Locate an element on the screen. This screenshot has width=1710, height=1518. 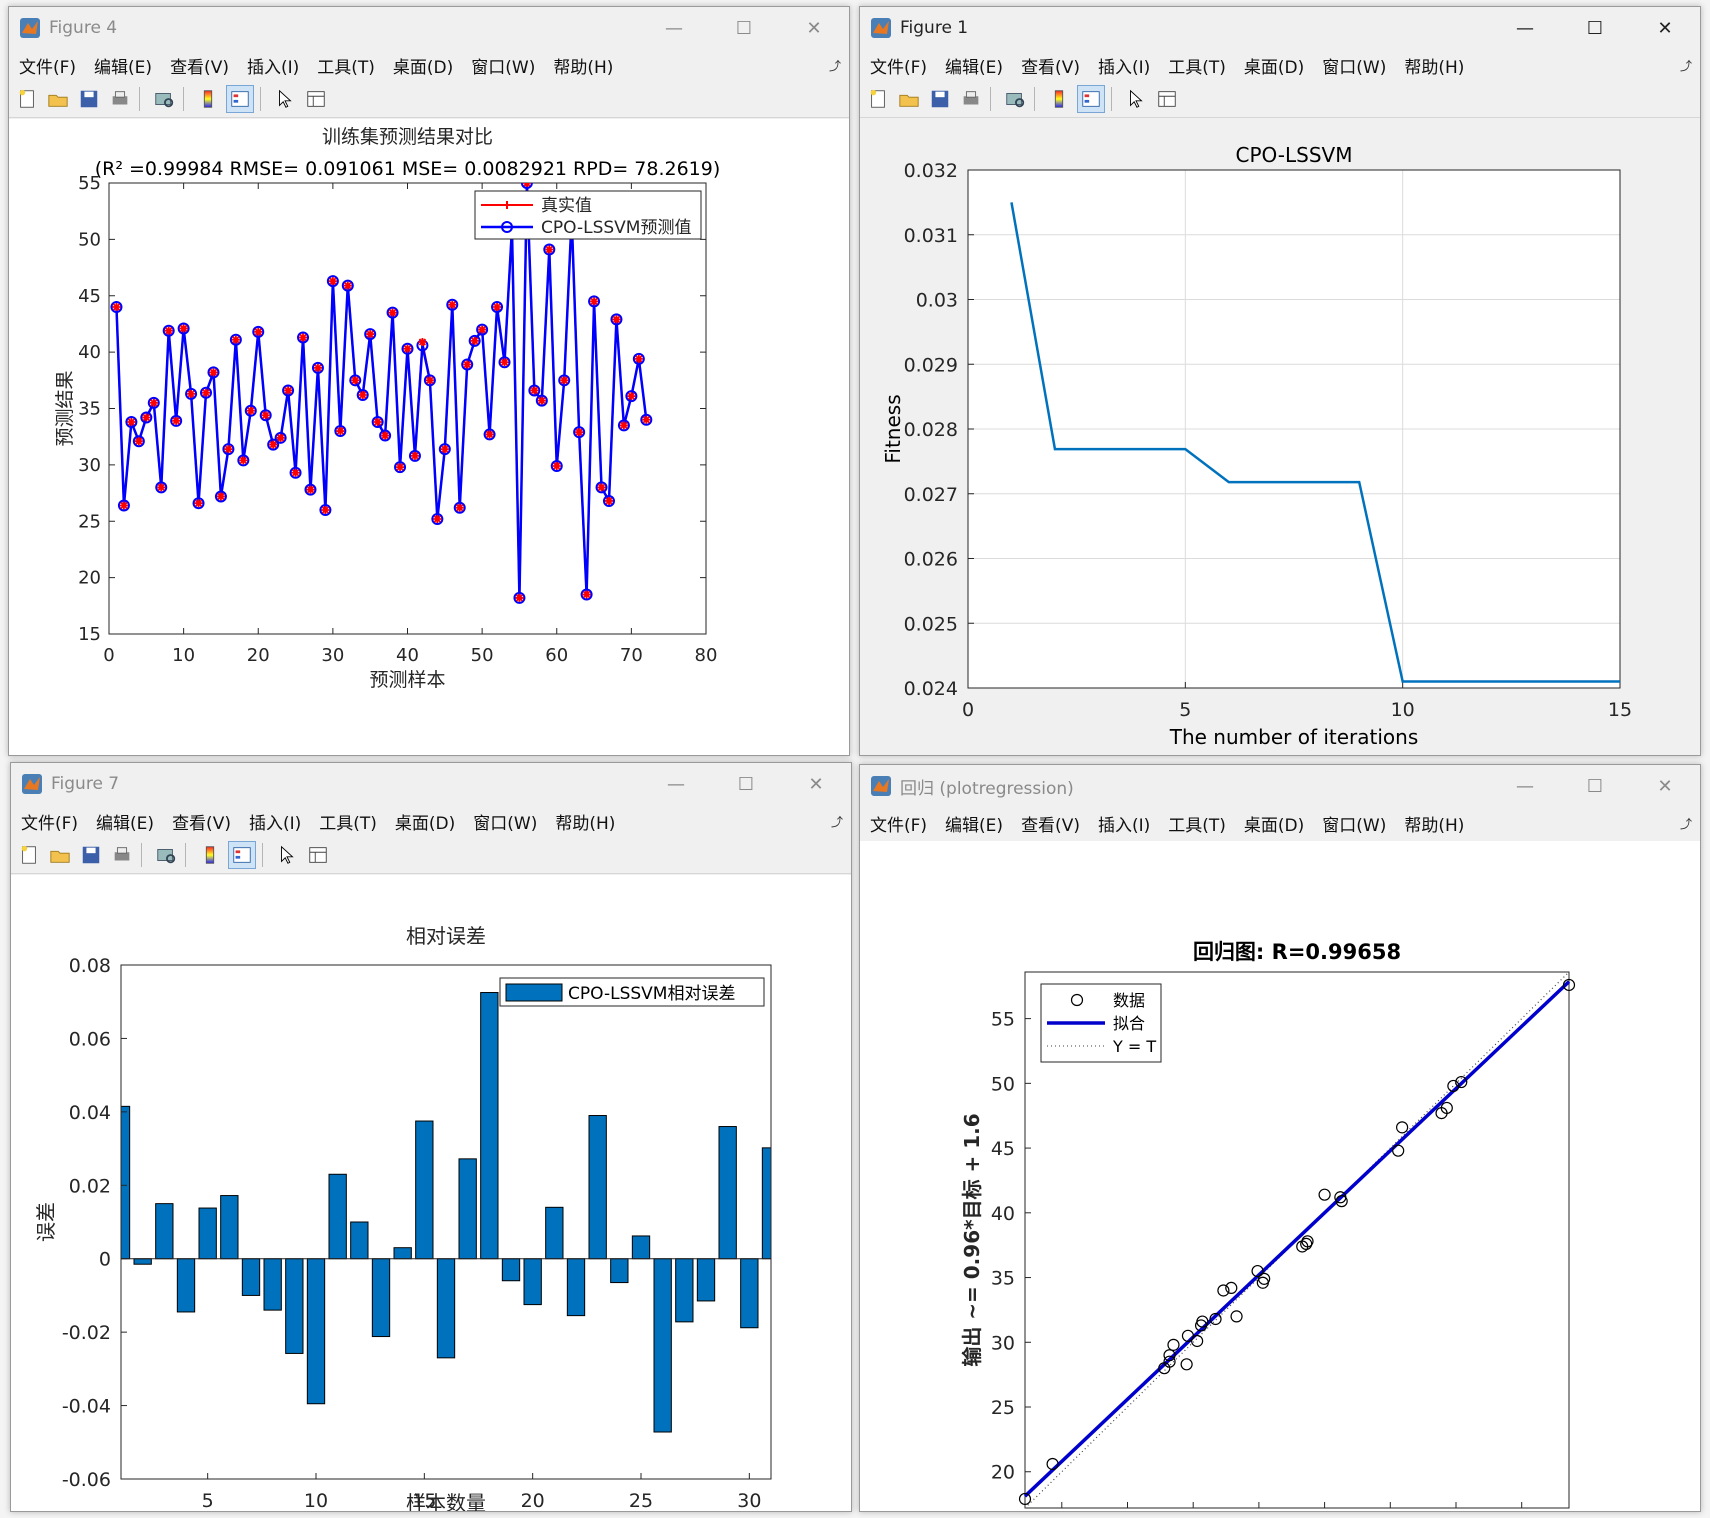
figure-1-titlebar: Figure 1 — ☐ ✕ is located at coordinates (1280, 28).